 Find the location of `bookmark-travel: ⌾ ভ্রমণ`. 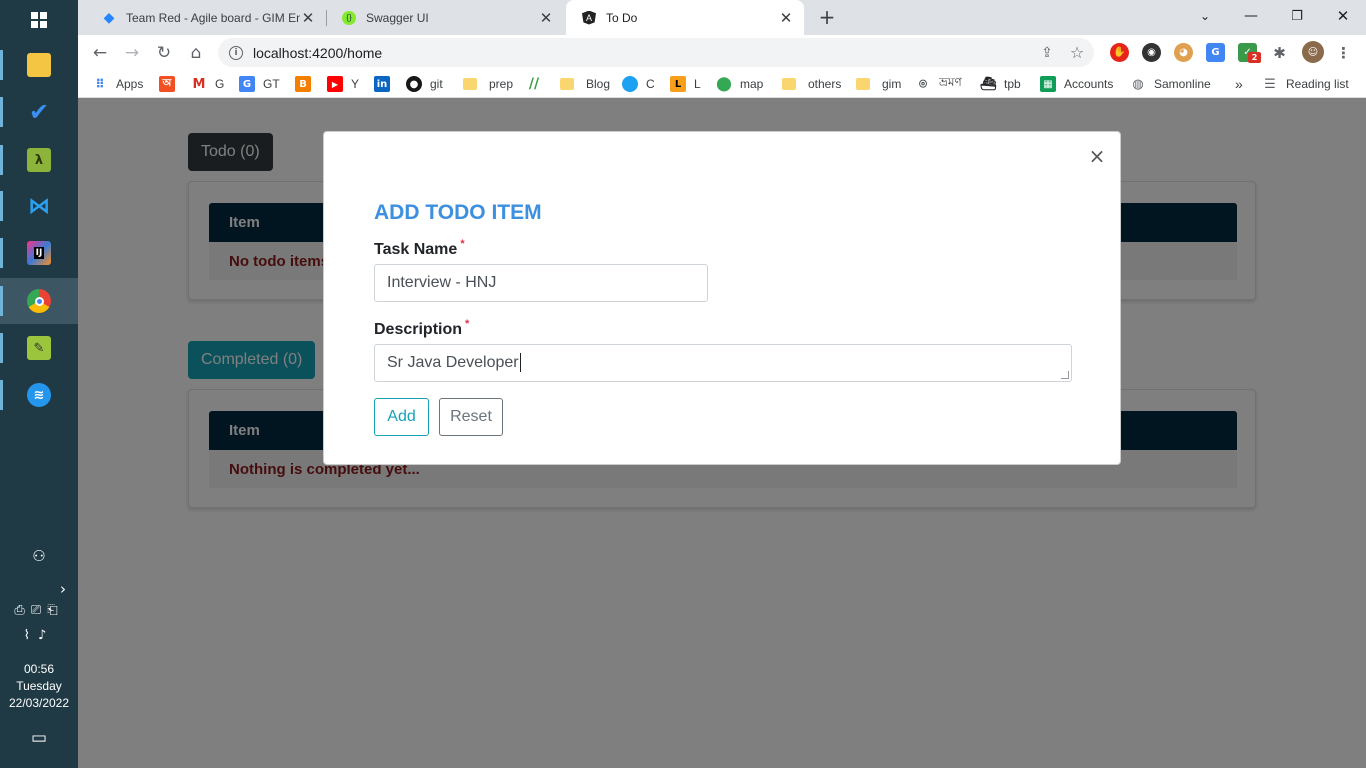

bookmark-travel: ⌾ ভ্রমণ is located at coordinates (938, 84).